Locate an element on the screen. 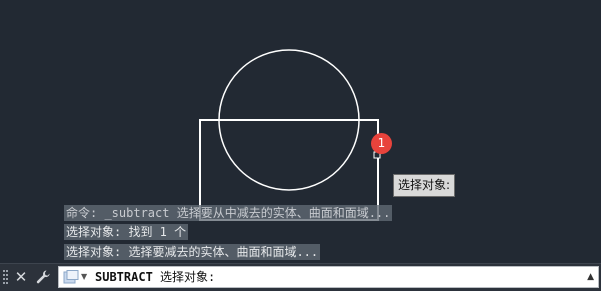 The height and width of the screenshot is (291, 601). command-line-bar: ✕ ▼ SUBTRACT 选择对象: ▲ is located at coordinates (300, 277).